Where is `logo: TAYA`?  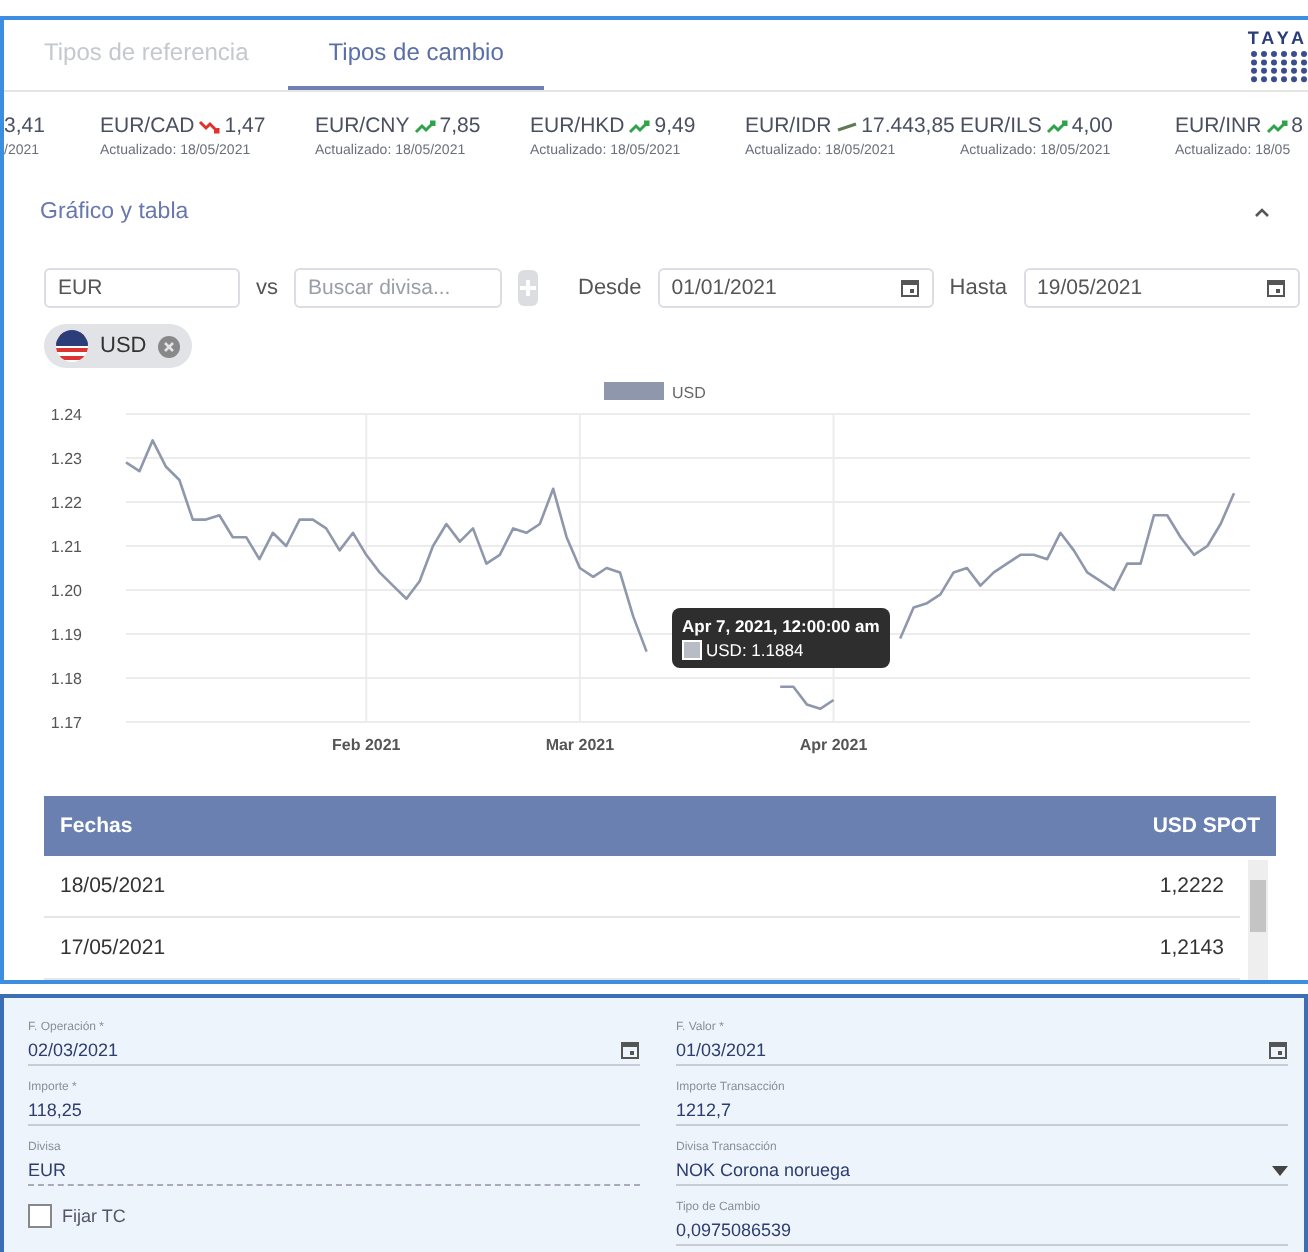
logo: TAYA is located at coordinates (1276, 55).